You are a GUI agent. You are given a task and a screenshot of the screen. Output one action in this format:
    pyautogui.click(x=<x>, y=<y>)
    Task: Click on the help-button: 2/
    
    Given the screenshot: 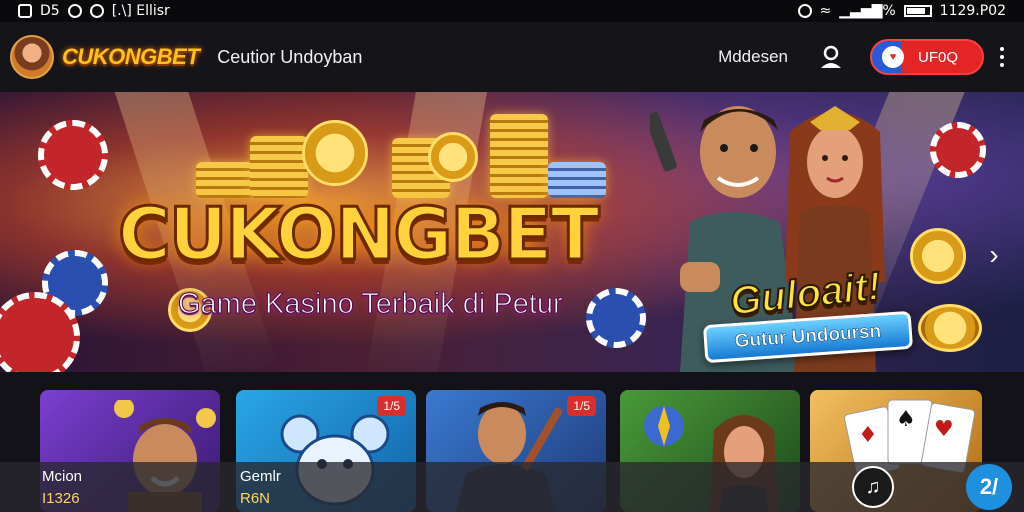 What is the action you would take?
    pyautogui.click(x=989, y=487)
    